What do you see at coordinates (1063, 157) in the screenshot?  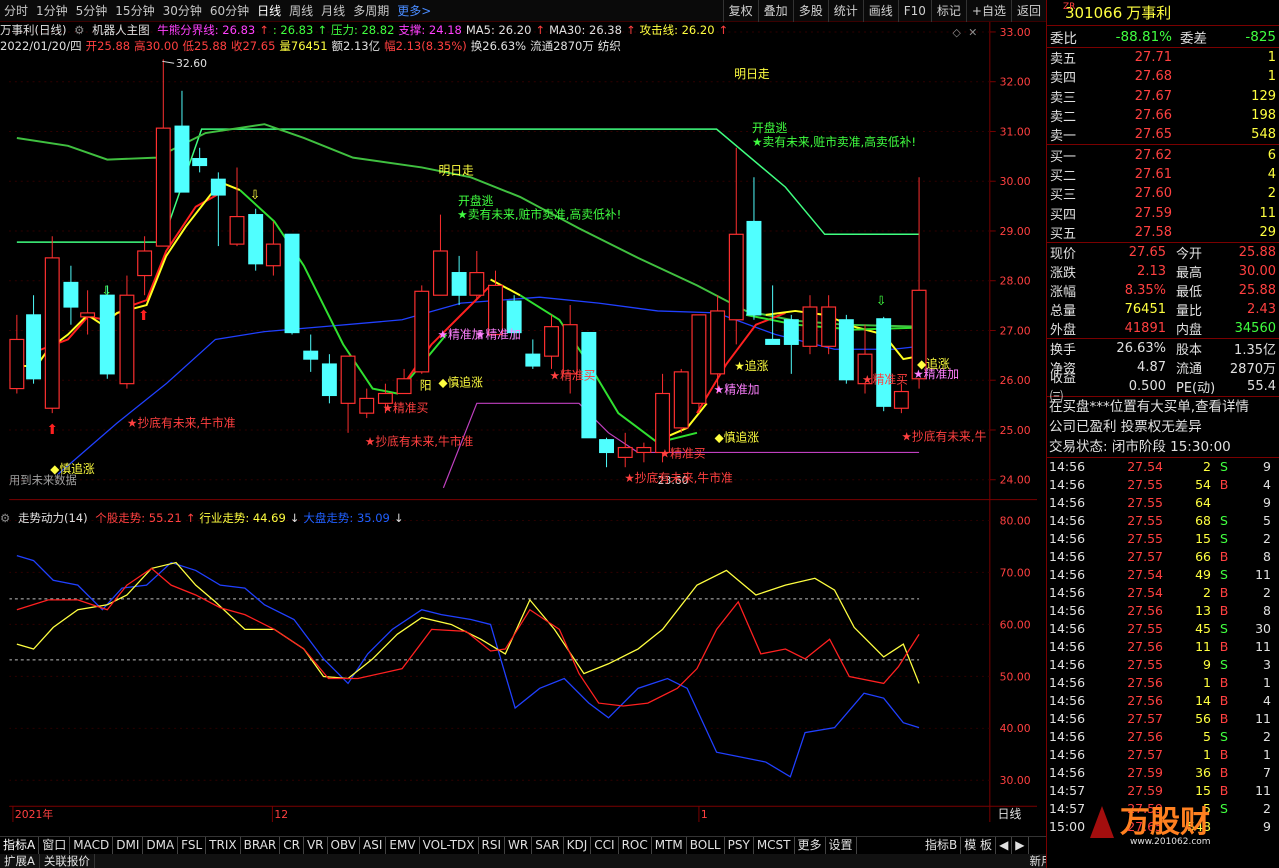 I see `order-label: 买一` at bounding box center [1063, 157].